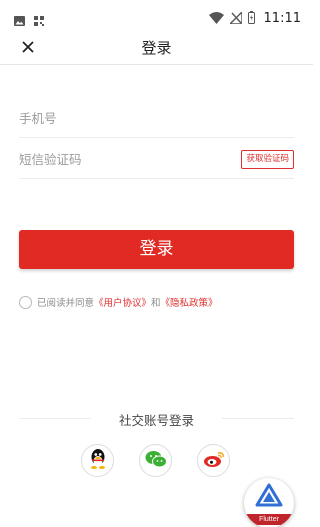 The image size is (320, 527). I want to click on status-time: 11:11, so click(282, 18).